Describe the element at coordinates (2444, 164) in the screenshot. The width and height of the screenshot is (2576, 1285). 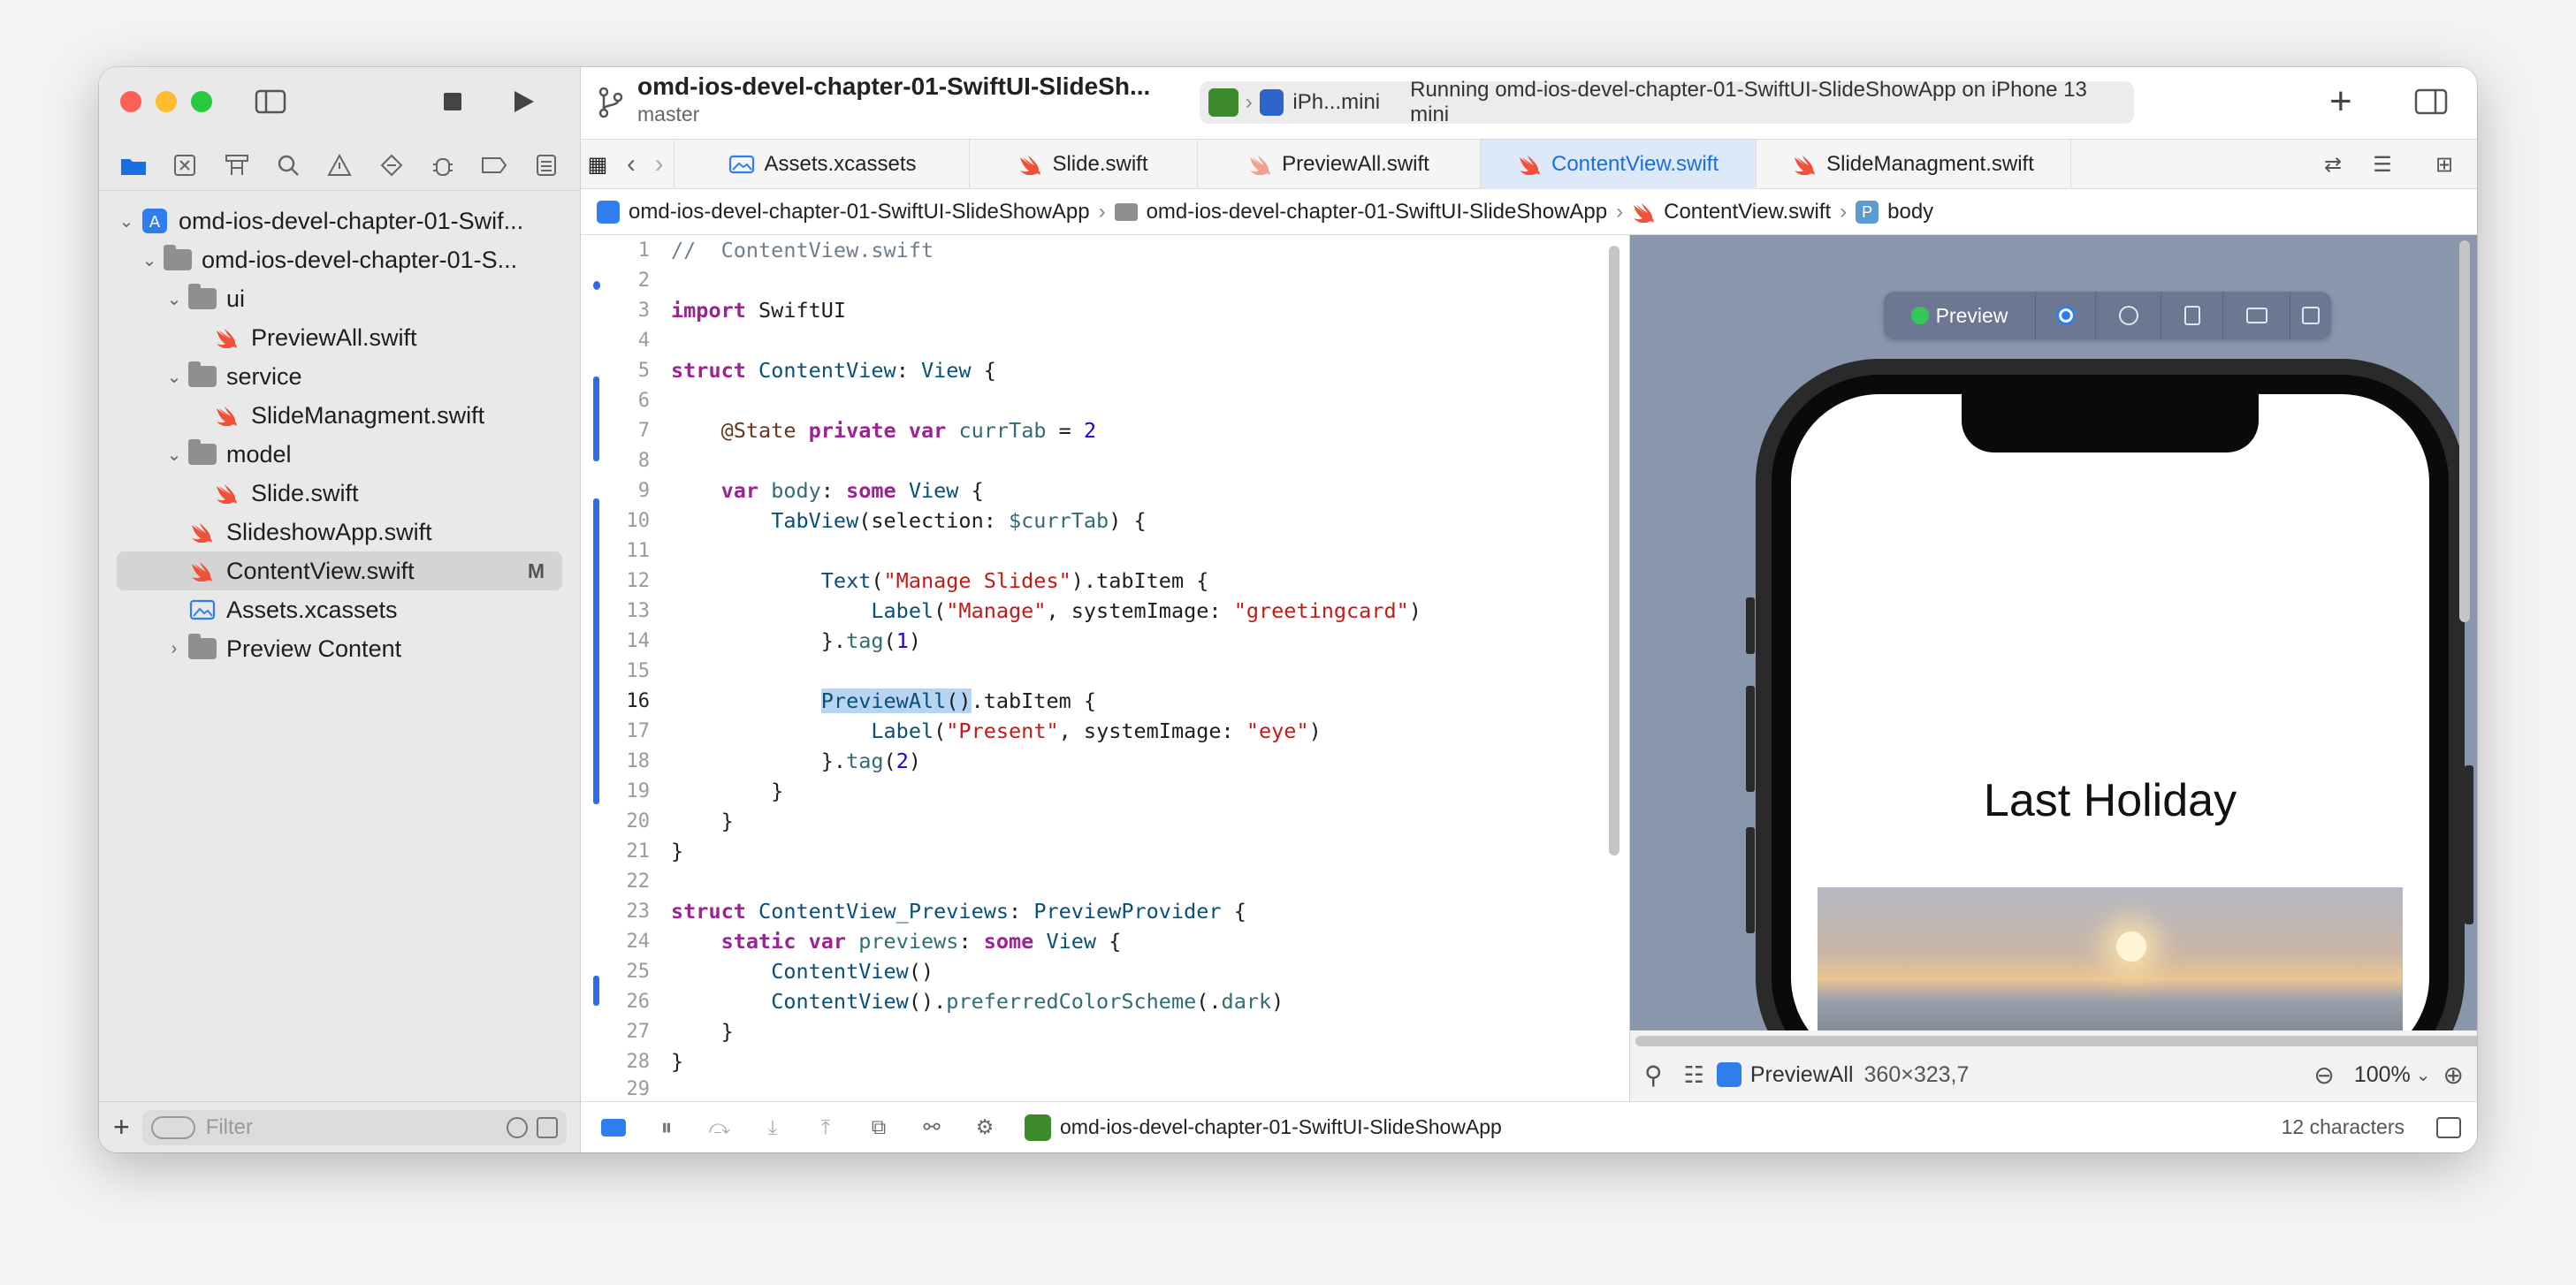
I see `add-editor-icon: ⊞` at that location.